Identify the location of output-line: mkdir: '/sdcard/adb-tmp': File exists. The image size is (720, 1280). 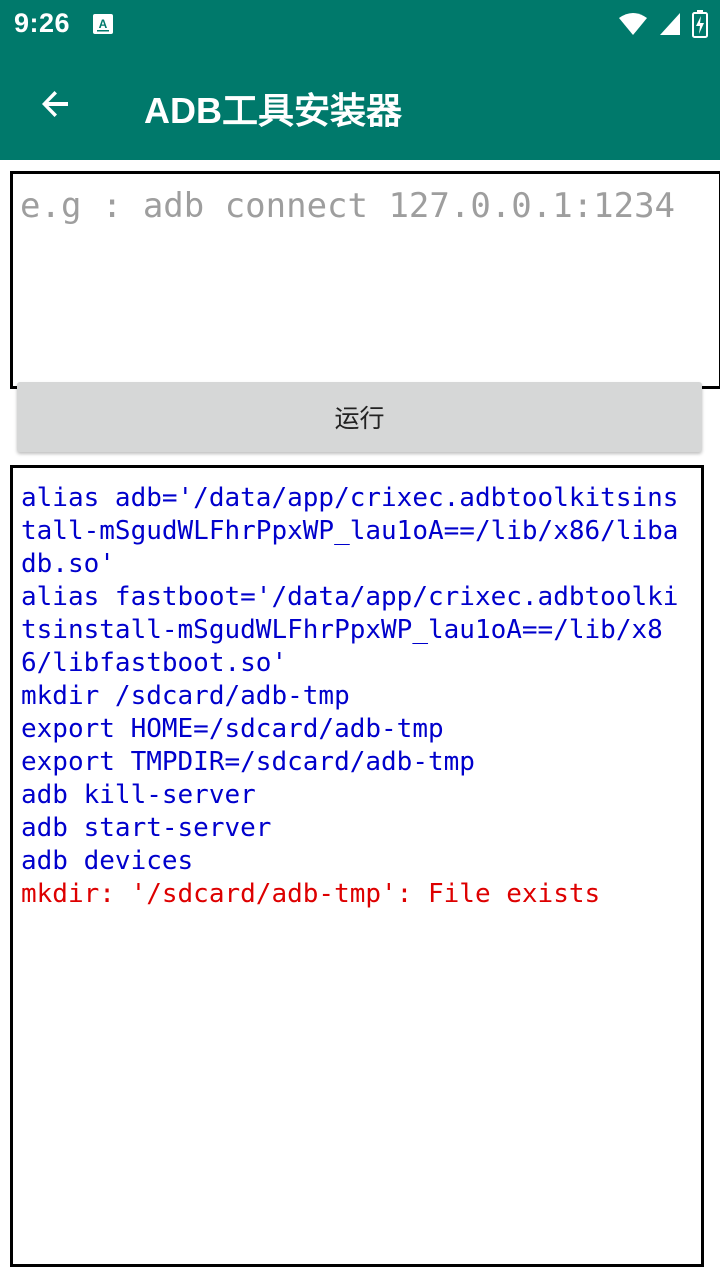
(311, 894).